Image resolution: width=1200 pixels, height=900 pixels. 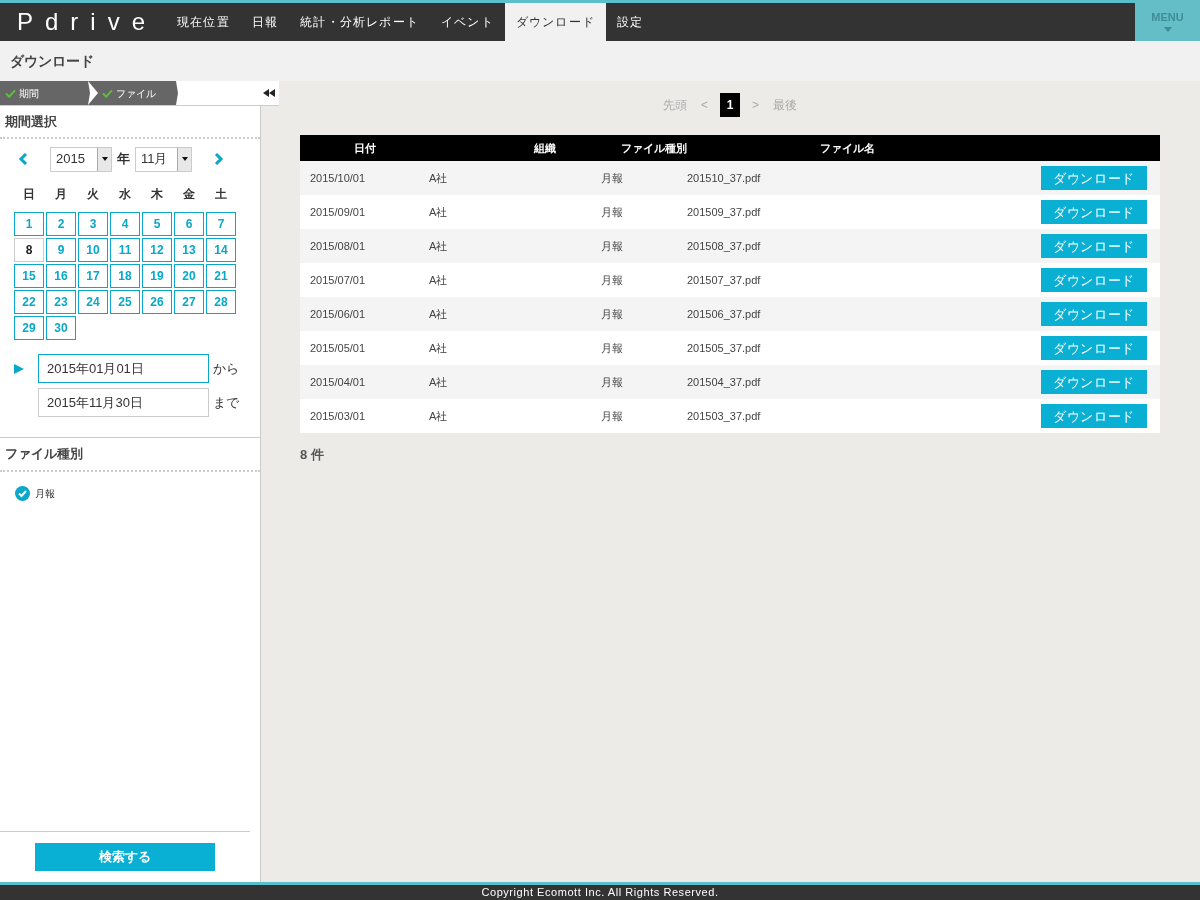 What do you see at coordinates (93, 276) in the screenshot?
I see `calendar-day: 17` at bounding box center [93, 276].